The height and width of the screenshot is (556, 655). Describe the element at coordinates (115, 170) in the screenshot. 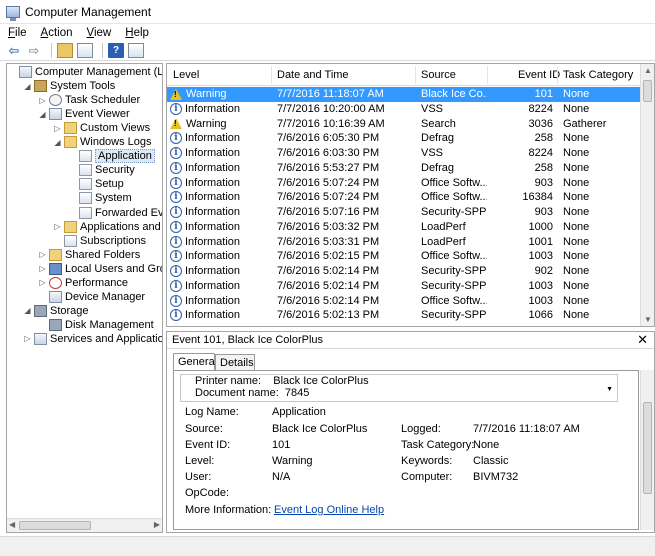

I see `tree-item-label: Security` at that location.